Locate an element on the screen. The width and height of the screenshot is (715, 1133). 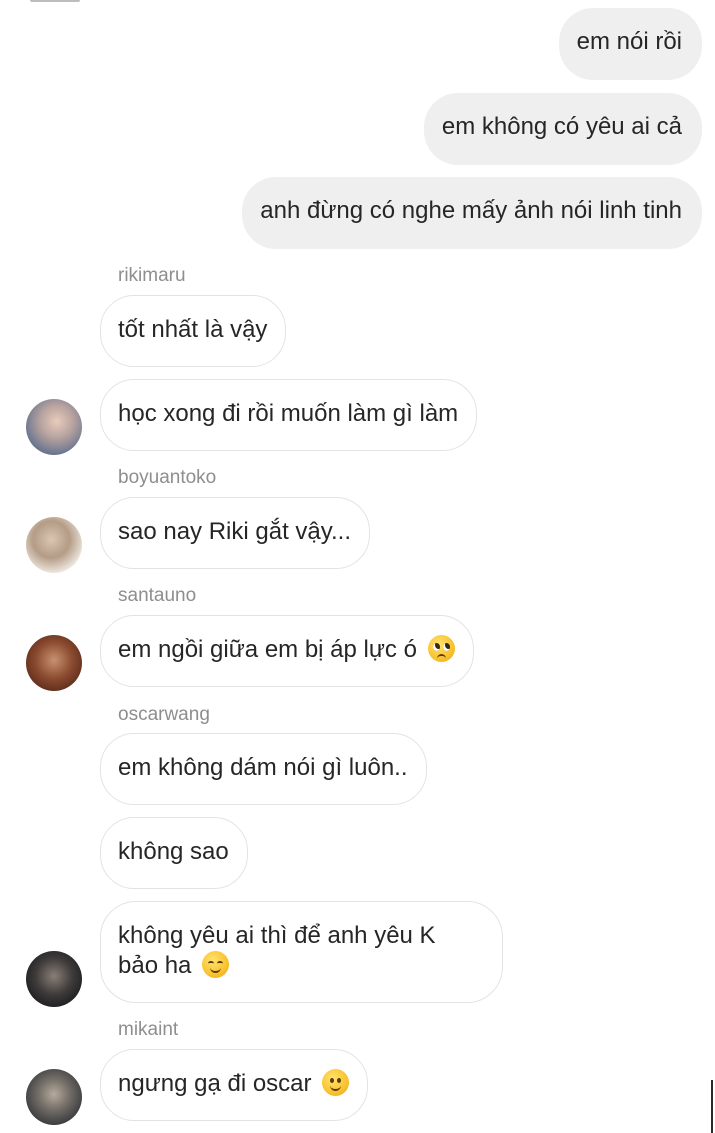
message-text: em không có yêu ai cả is located at coordinates (561, 126).